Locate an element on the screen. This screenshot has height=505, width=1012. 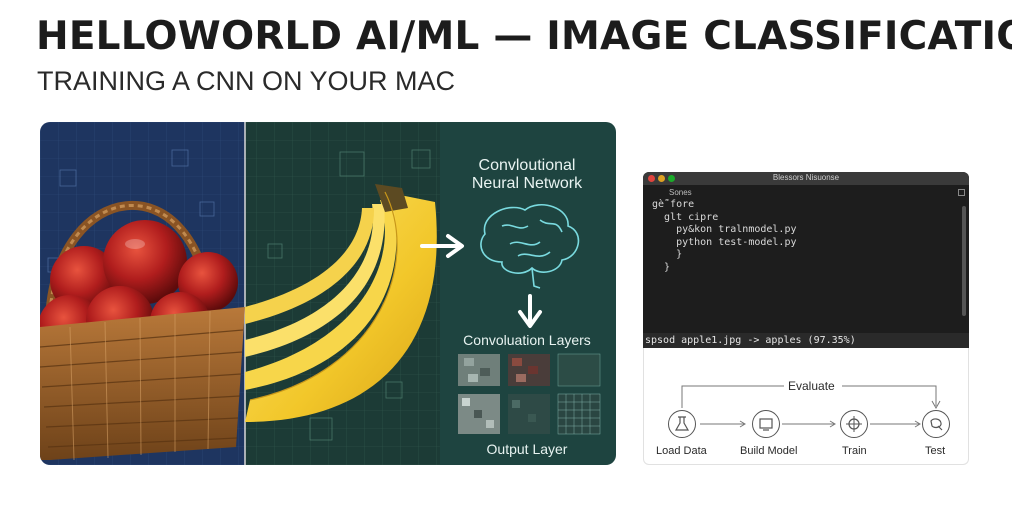
terminal-line: glt cipre is located at coordinates (685, 217).